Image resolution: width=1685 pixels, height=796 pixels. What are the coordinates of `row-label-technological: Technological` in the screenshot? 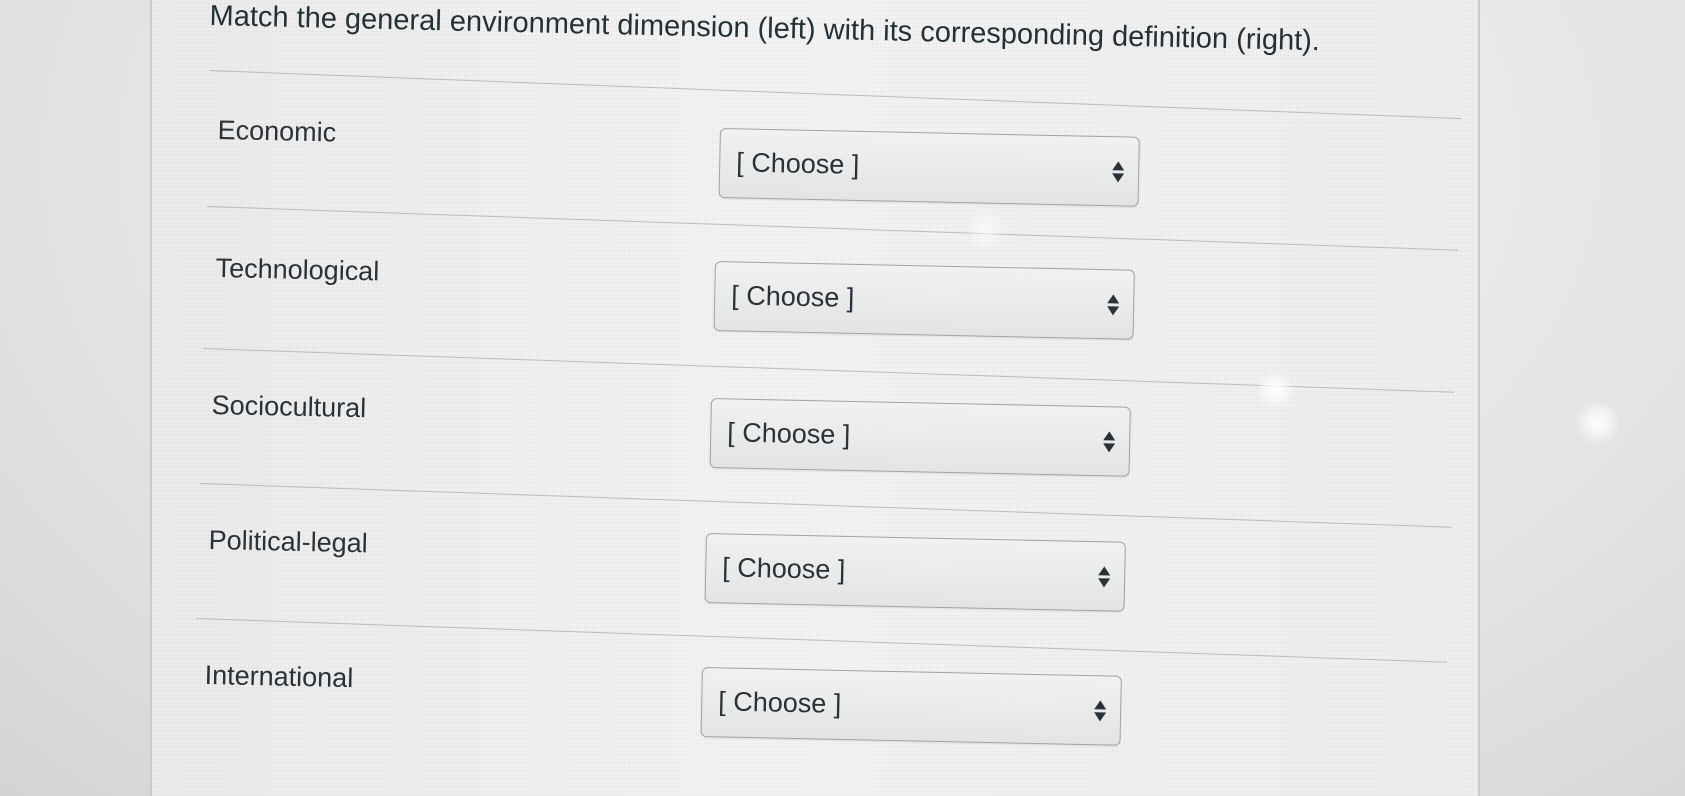 It's located at (297, 270).